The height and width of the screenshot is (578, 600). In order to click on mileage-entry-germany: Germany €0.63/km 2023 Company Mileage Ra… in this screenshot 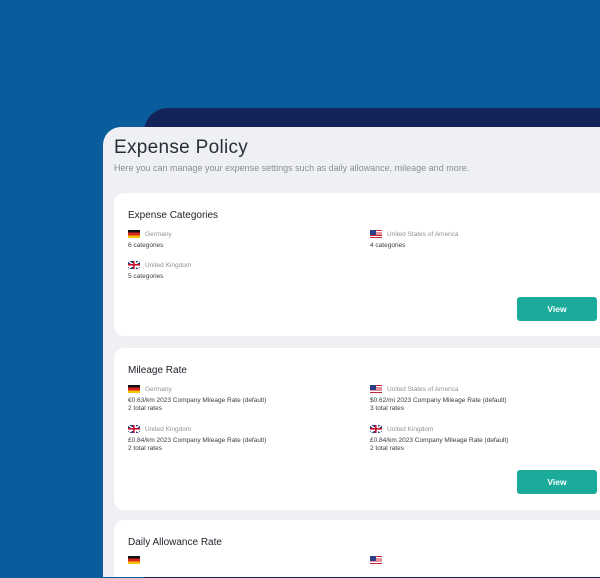, I will do `click(197, 398)`.